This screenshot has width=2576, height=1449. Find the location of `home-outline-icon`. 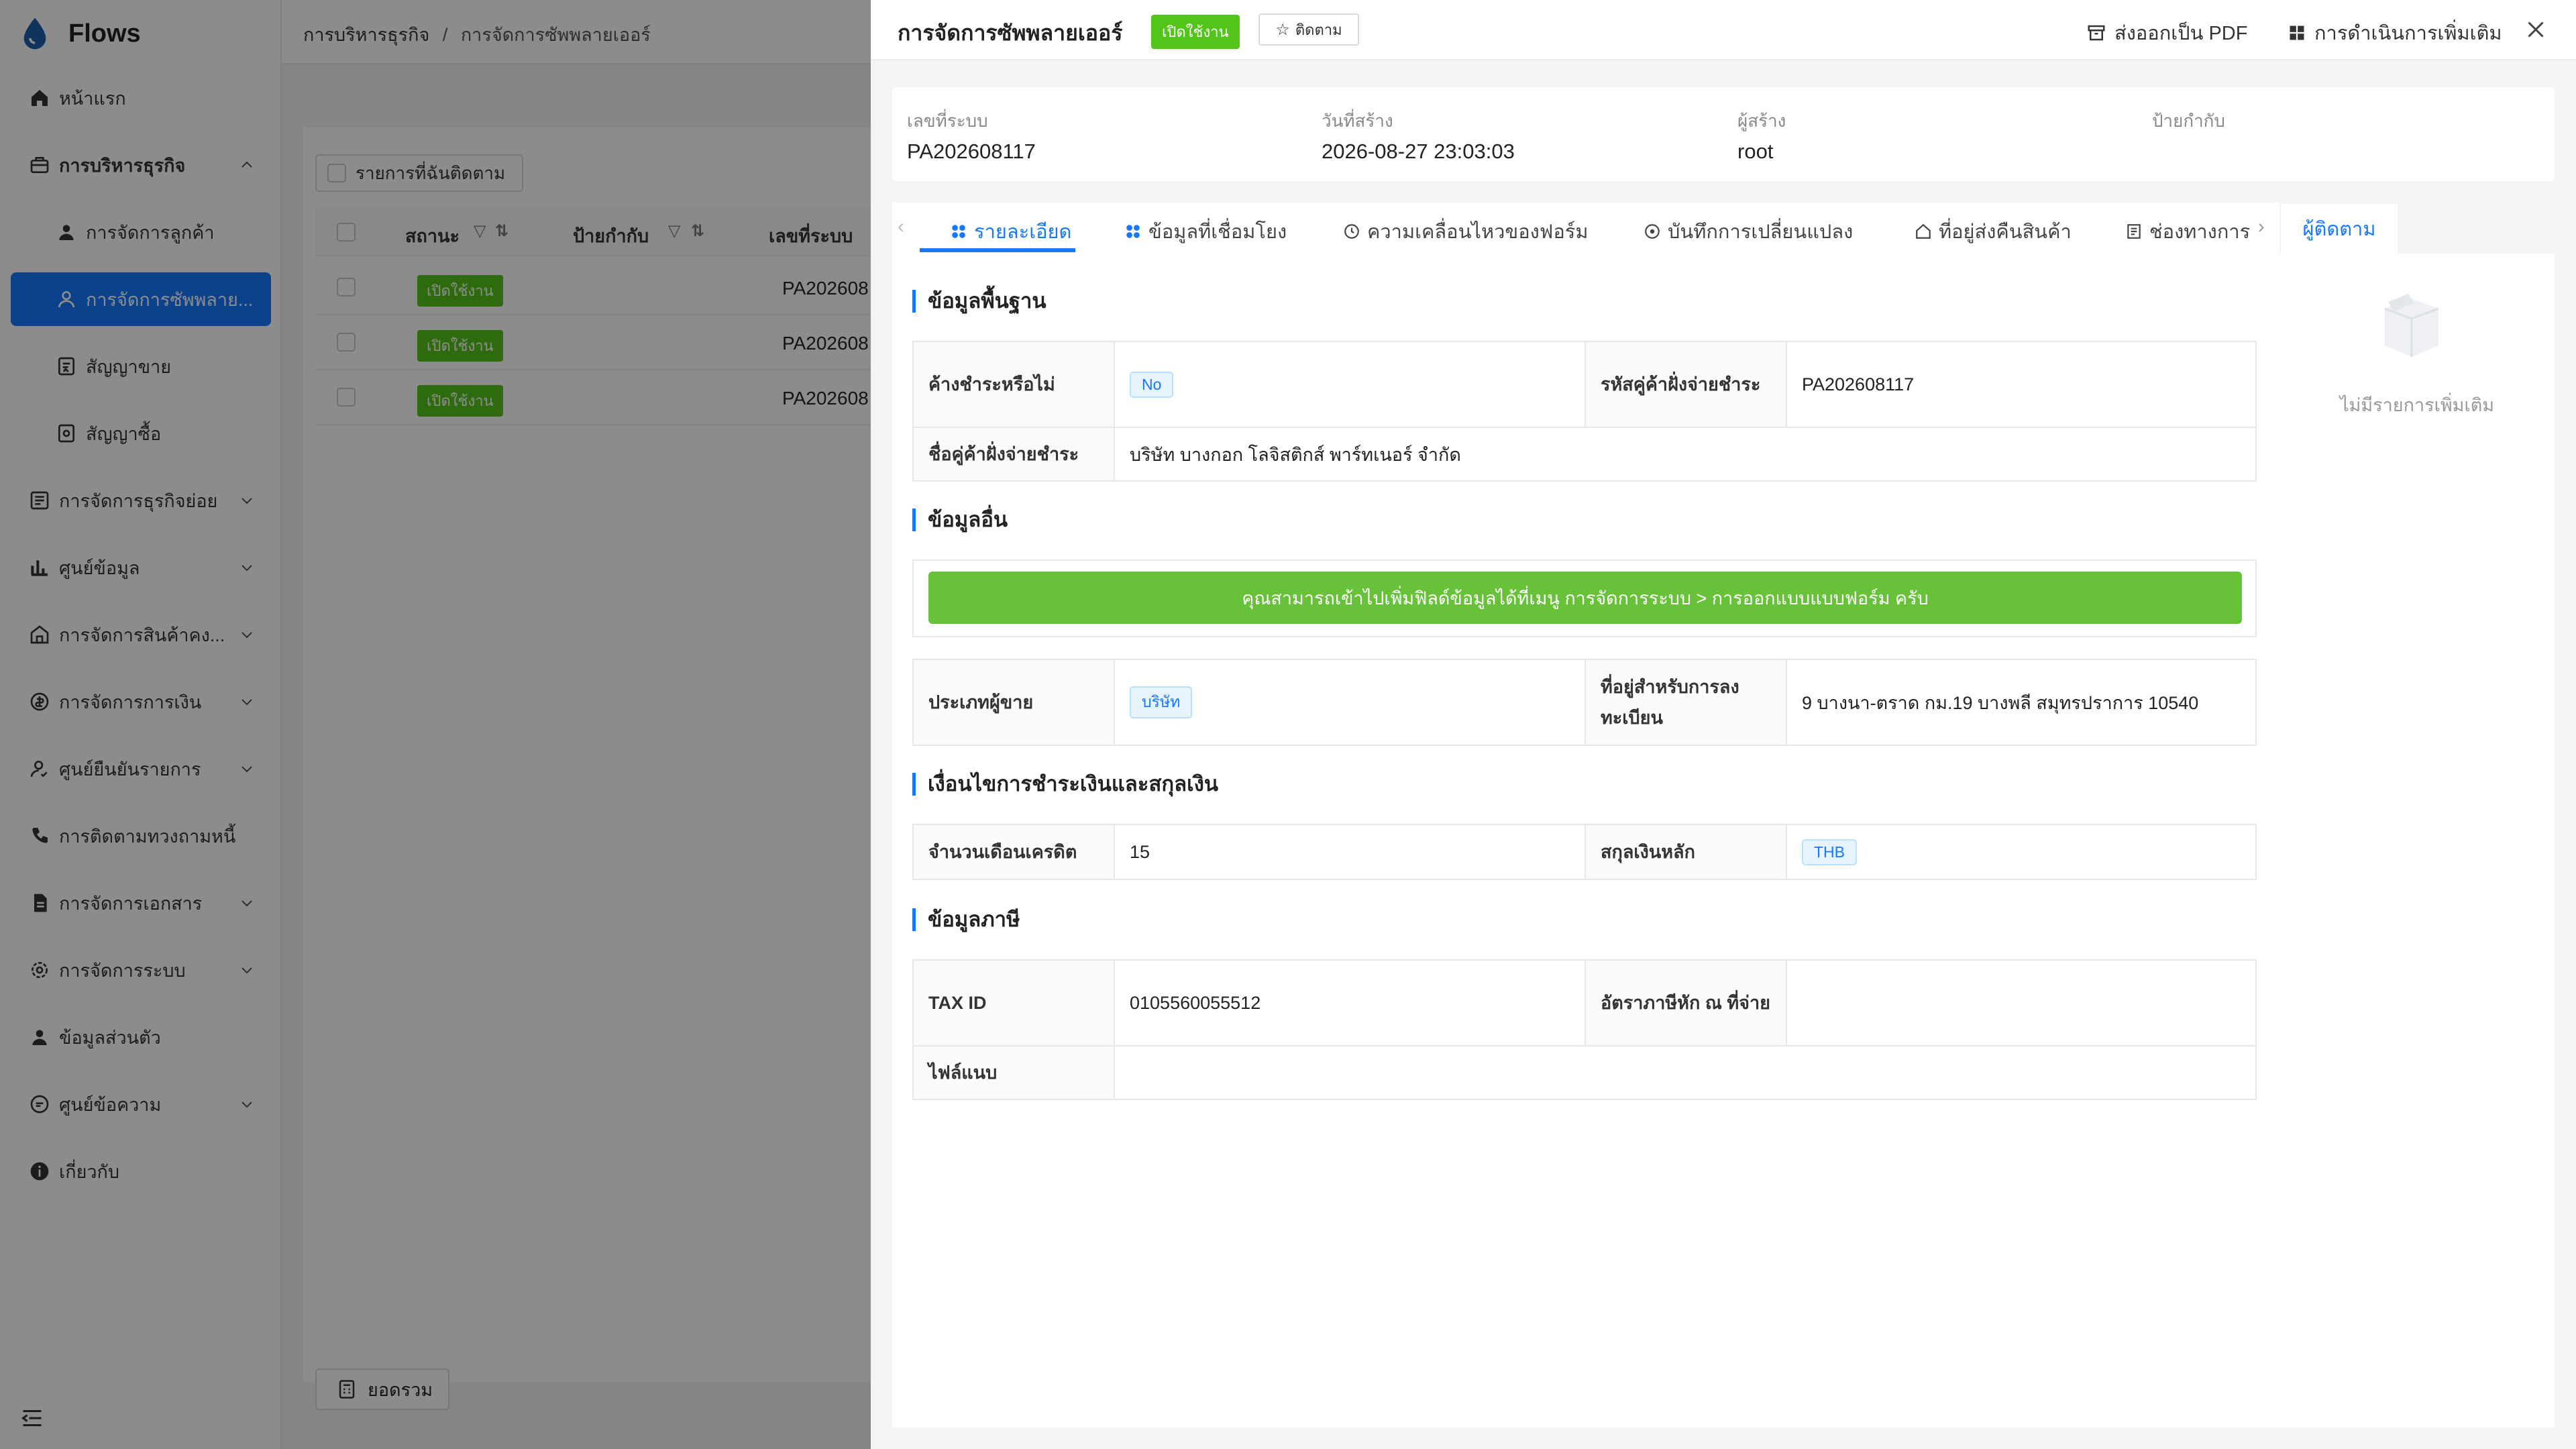

home-outline-icon is located at coordinates (1923, 231).